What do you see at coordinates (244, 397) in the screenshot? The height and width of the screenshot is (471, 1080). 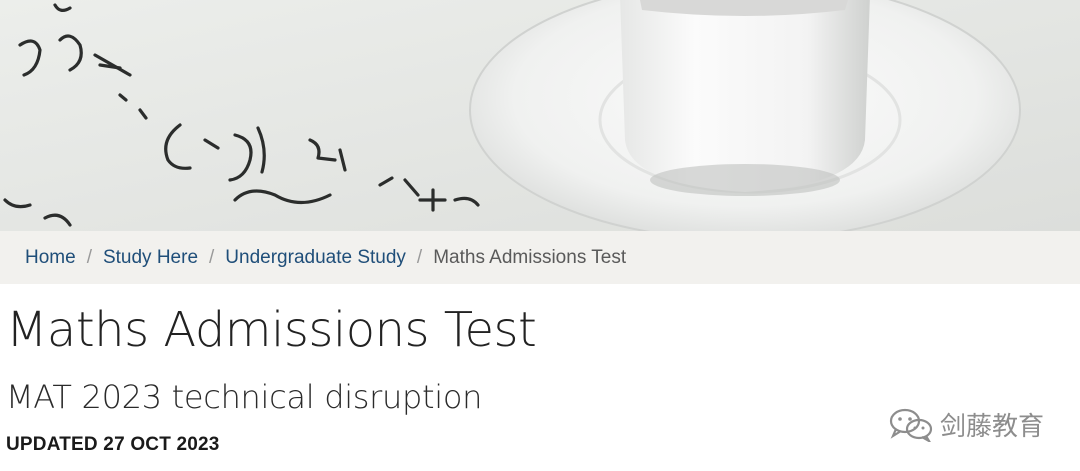 I see `page-subtitle: MAT 2023 technical disruption` at bounding box center [244, 397].